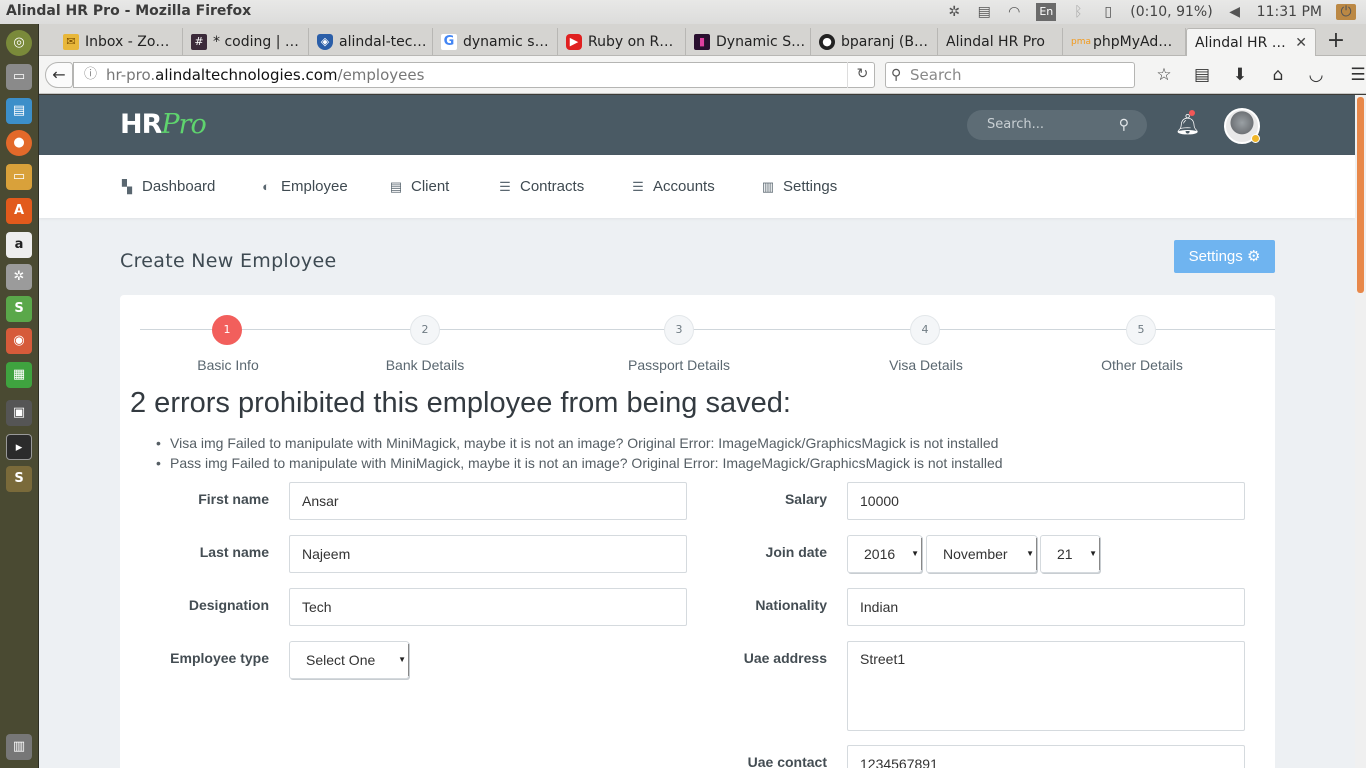 This screenshot has width=1366, height=768. I want to click on notification-bell-icon: 🔔︎, so click(1187, 123).